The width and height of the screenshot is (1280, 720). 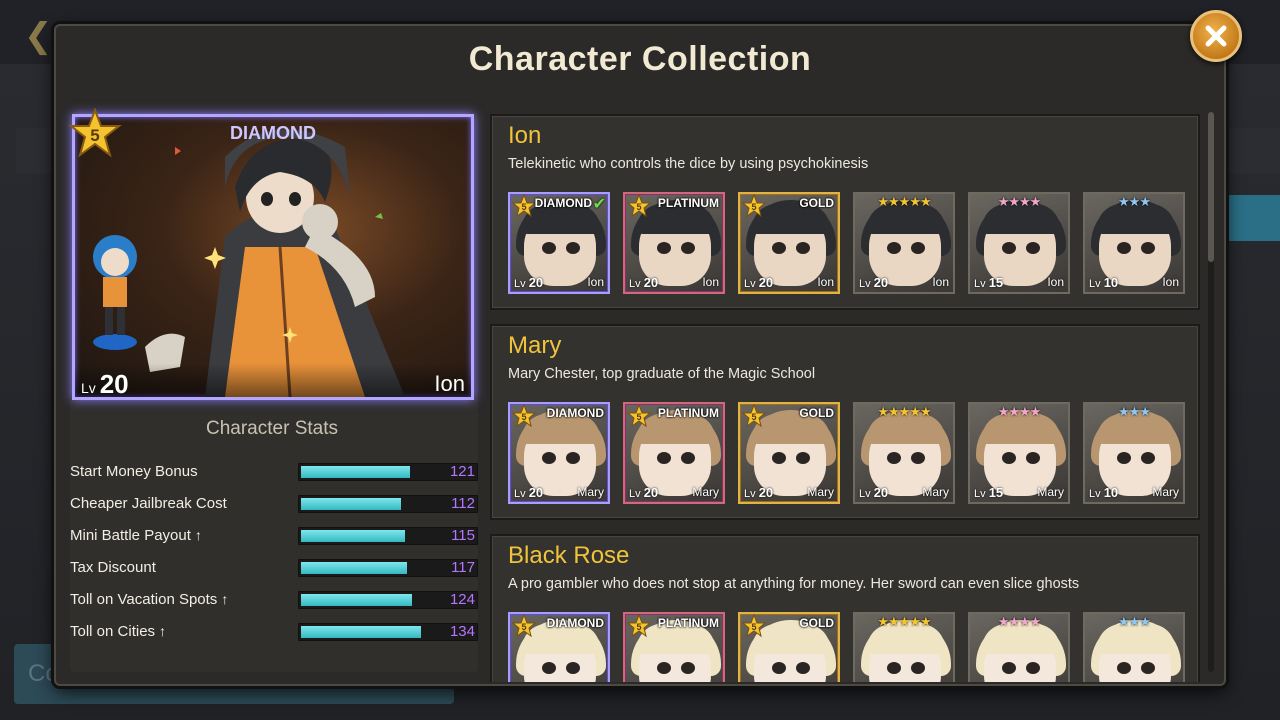 What do you see at coordinates (38, 36) in the screenshot?
I see `back-arrow-icon: ❮` at bounding box center [38, 36].